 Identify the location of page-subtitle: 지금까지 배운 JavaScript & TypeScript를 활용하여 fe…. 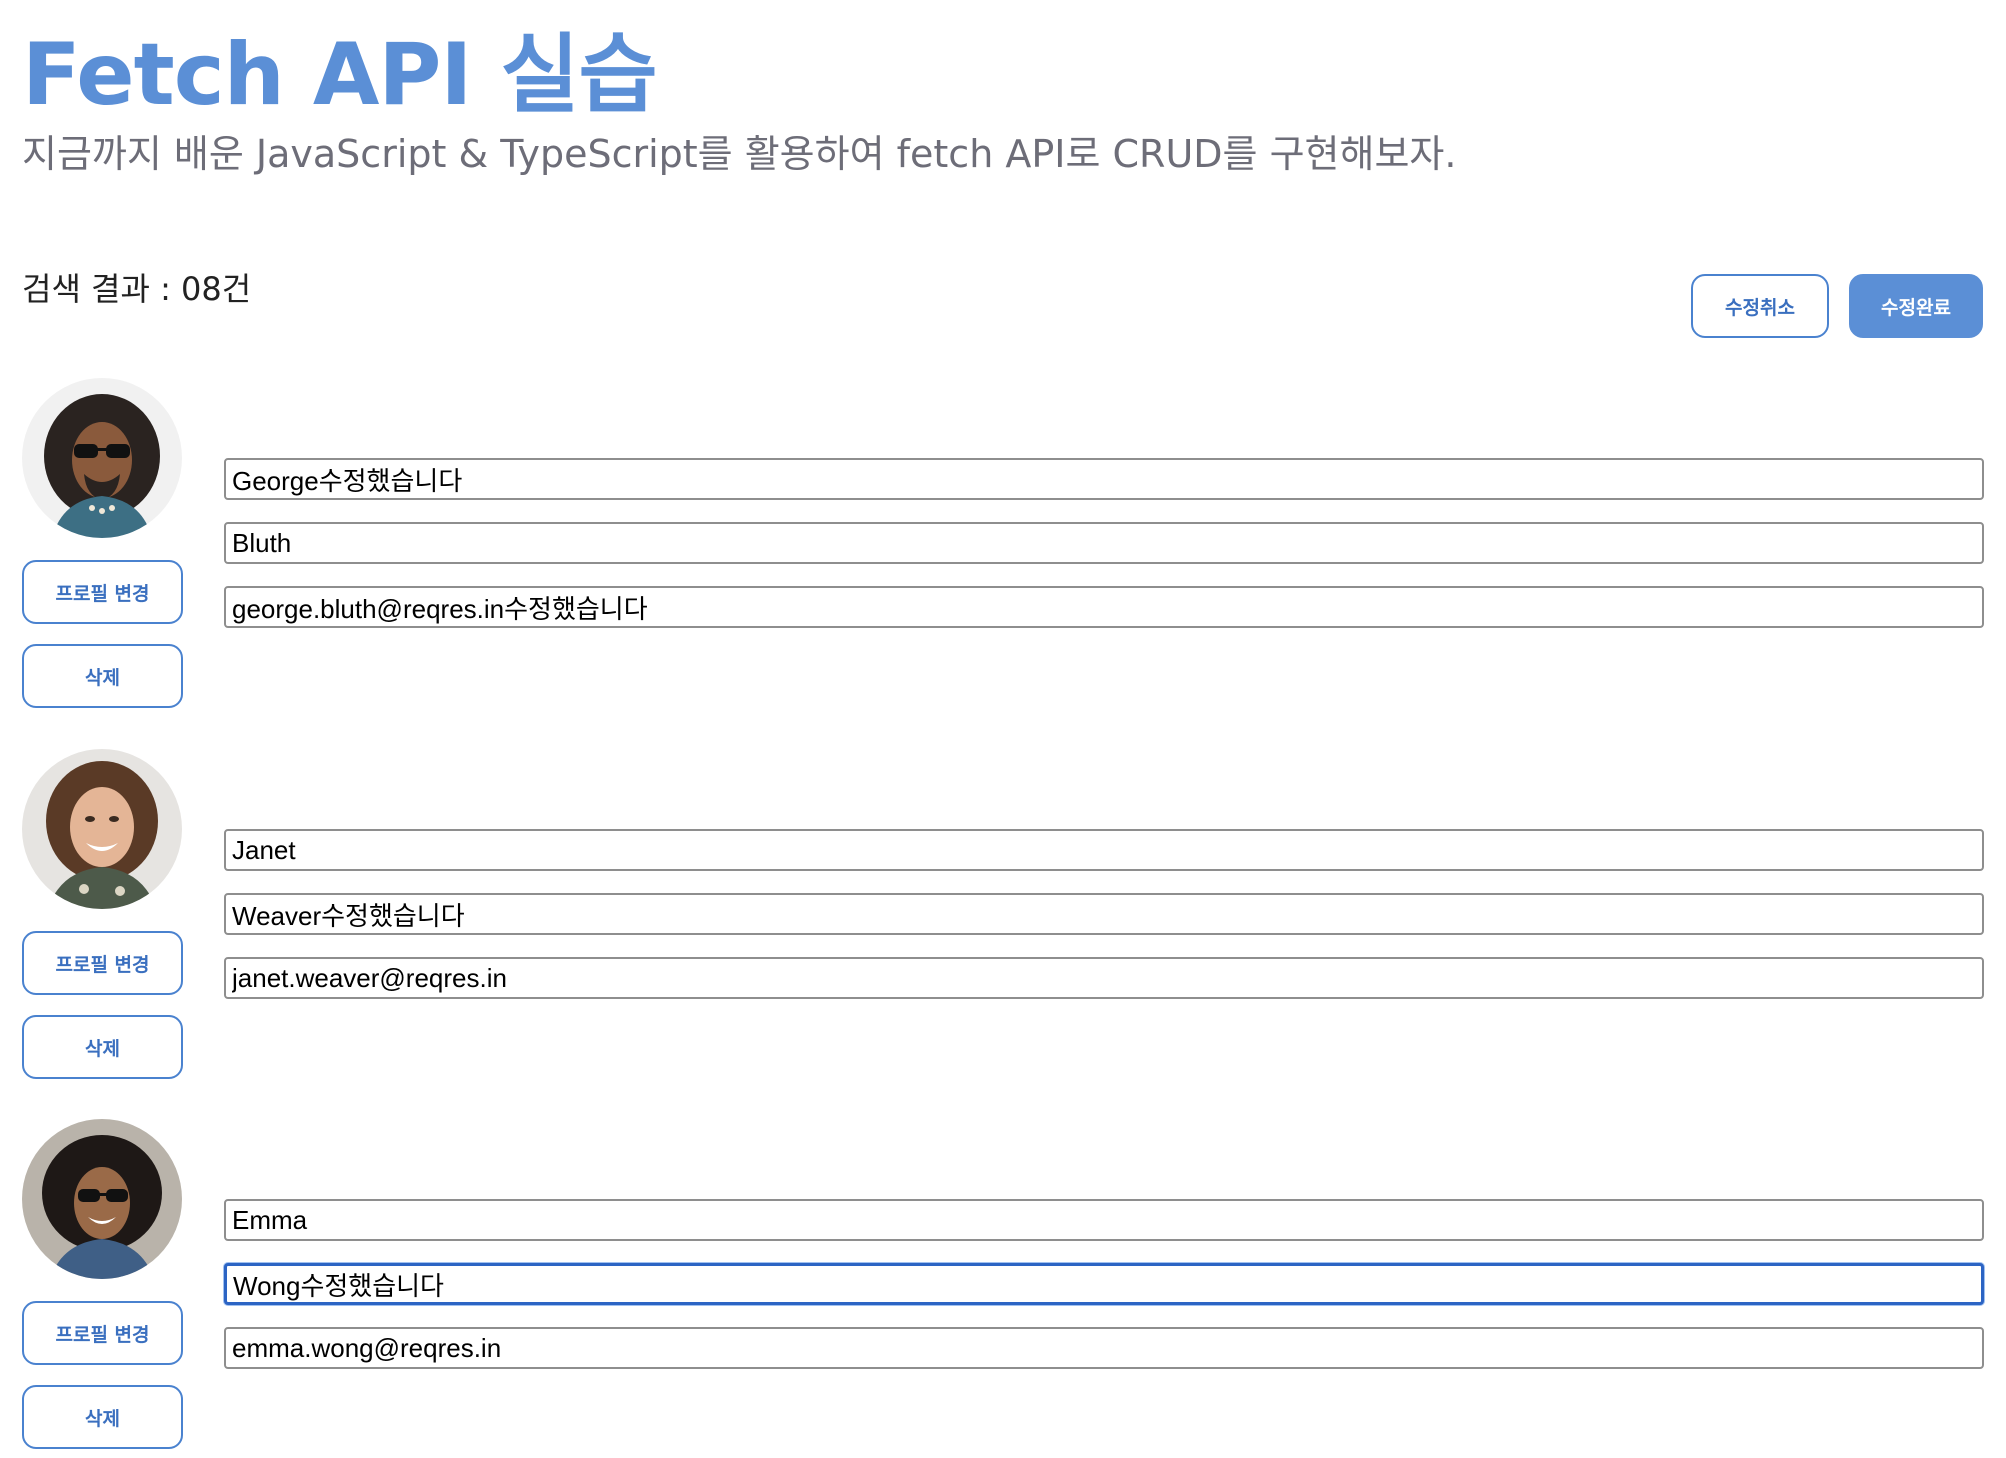
(739, 154).